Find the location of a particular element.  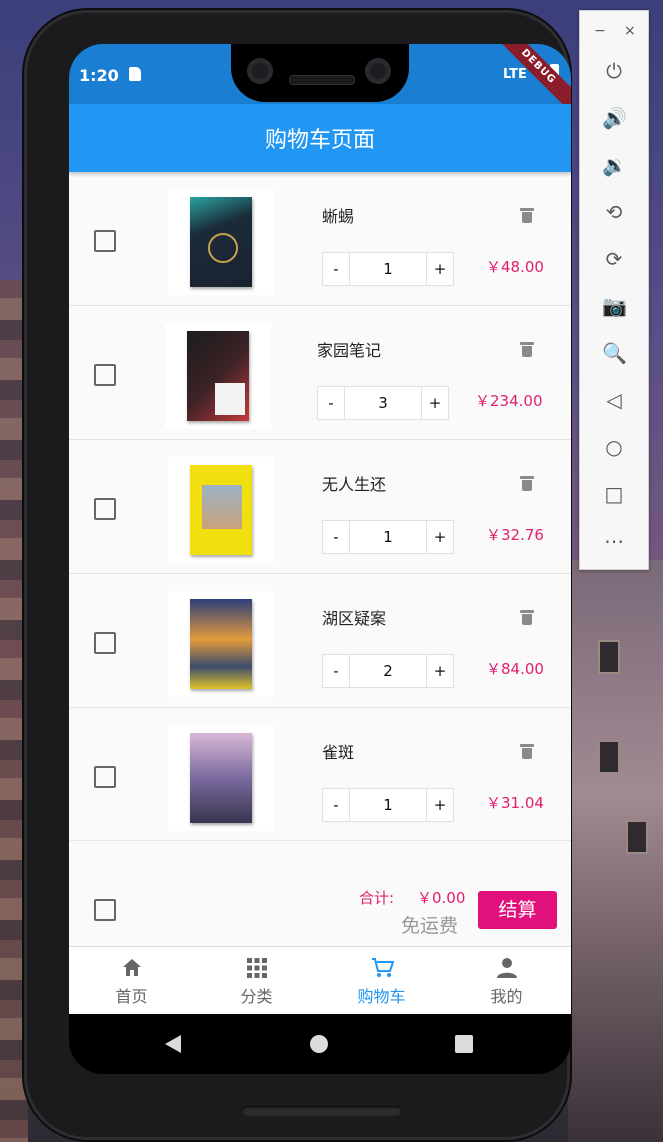

home-icon: ○ is located at coordinates (614, 447).